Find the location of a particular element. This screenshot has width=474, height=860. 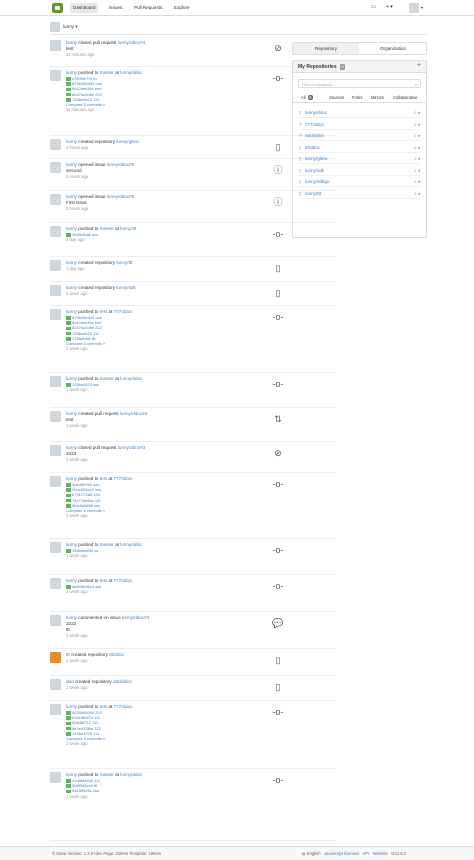

website-link: Website is located at coordinates (380, 853).